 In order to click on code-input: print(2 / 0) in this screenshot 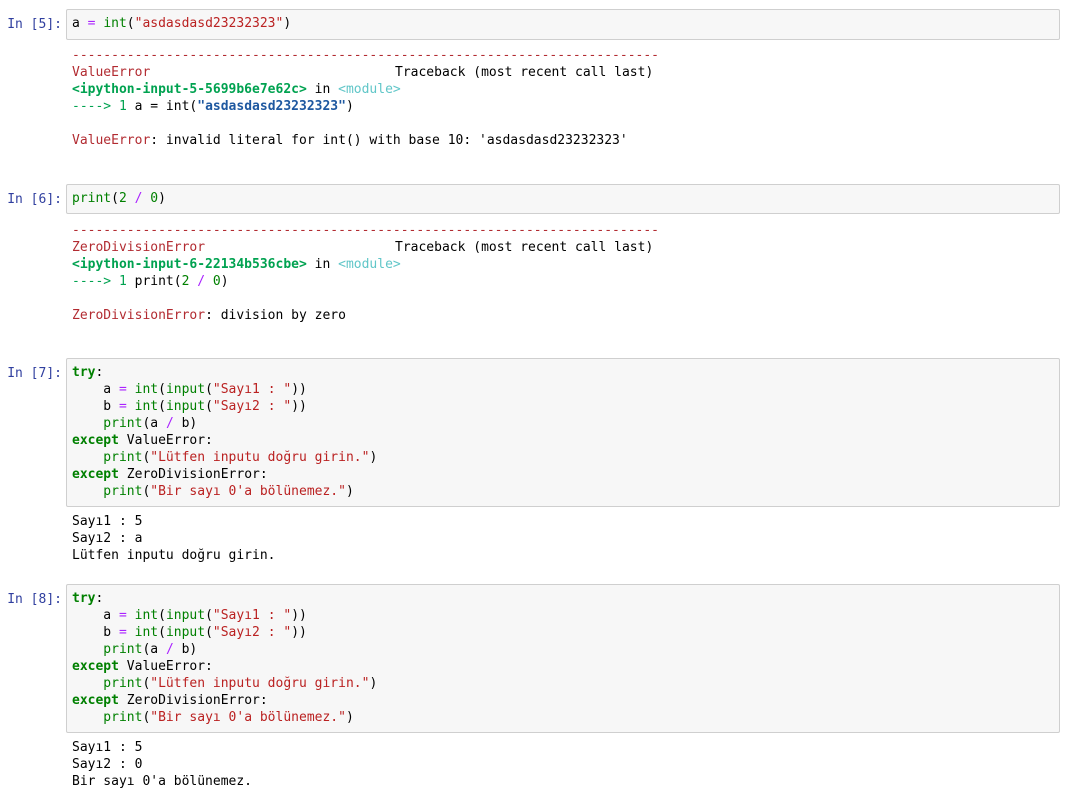, I will do `click(563, 199)`.